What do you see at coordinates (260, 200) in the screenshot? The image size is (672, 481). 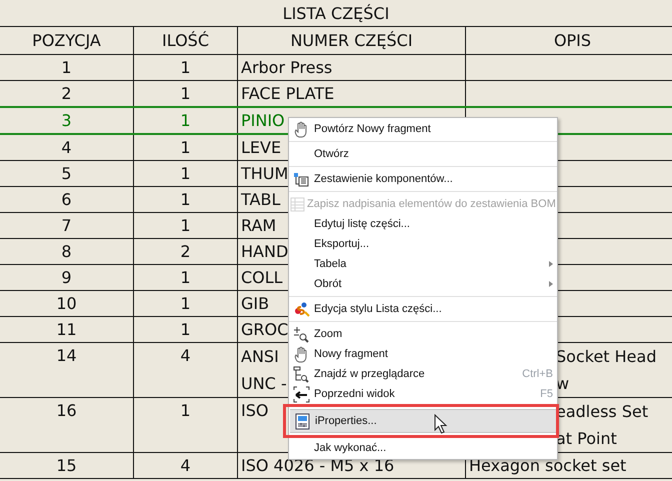 I see `table-cell-text: TABL` at bounding box center [260, 200].